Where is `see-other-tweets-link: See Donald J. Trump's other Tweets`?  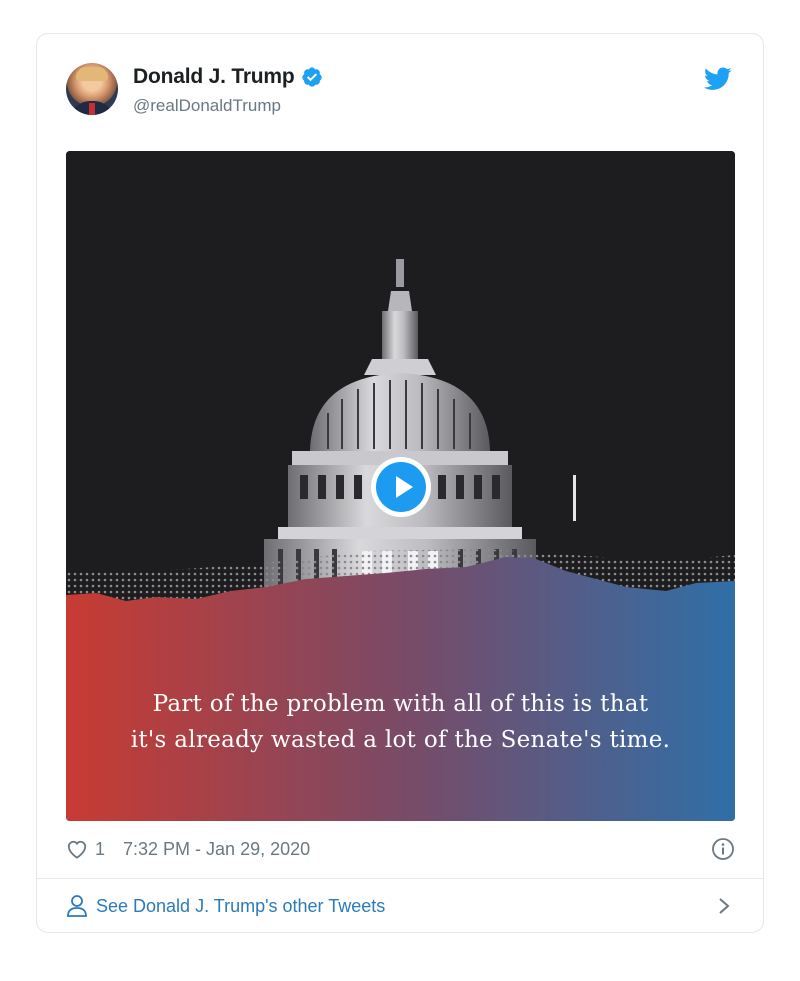 see-other-tweets-link: See Donald J. Trump's other Tweets is located at coordinates (400, 906).